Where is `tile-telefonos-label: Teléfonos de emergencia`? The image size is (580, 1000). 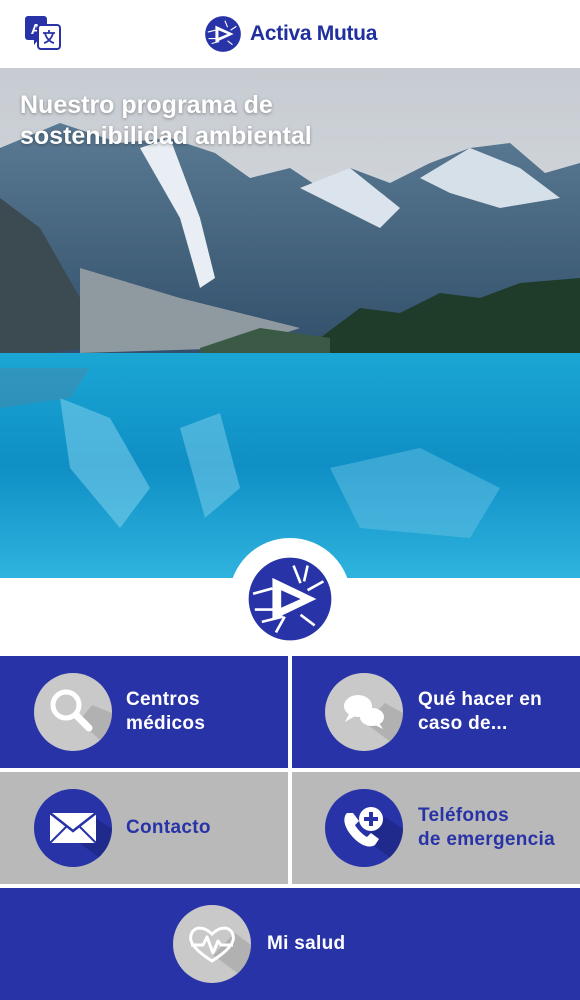 tile-telefonos-label: Teléfonos de emergencia is located at coordinates (486, 828).